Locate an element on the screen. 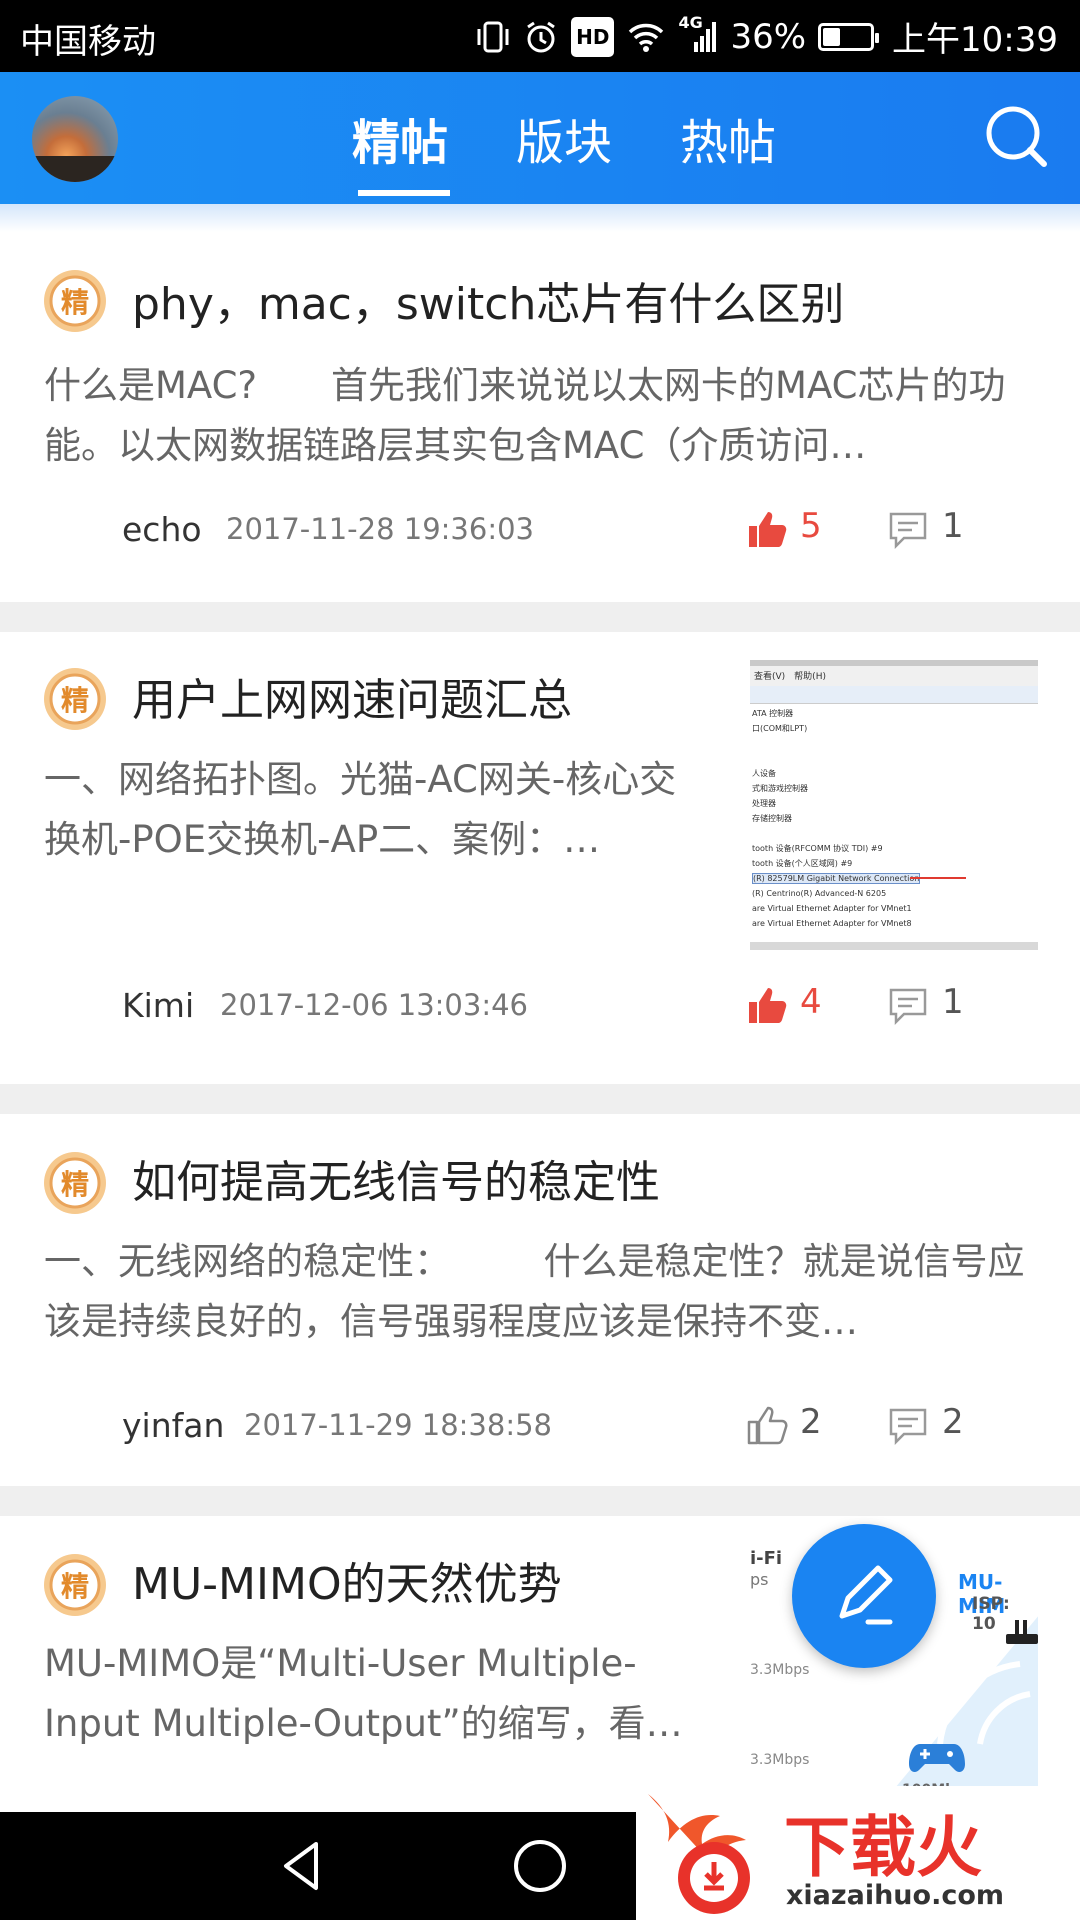 This screenshot has height=1920, width=1080. hd-icon: HD is located at coordinates (593, 36).